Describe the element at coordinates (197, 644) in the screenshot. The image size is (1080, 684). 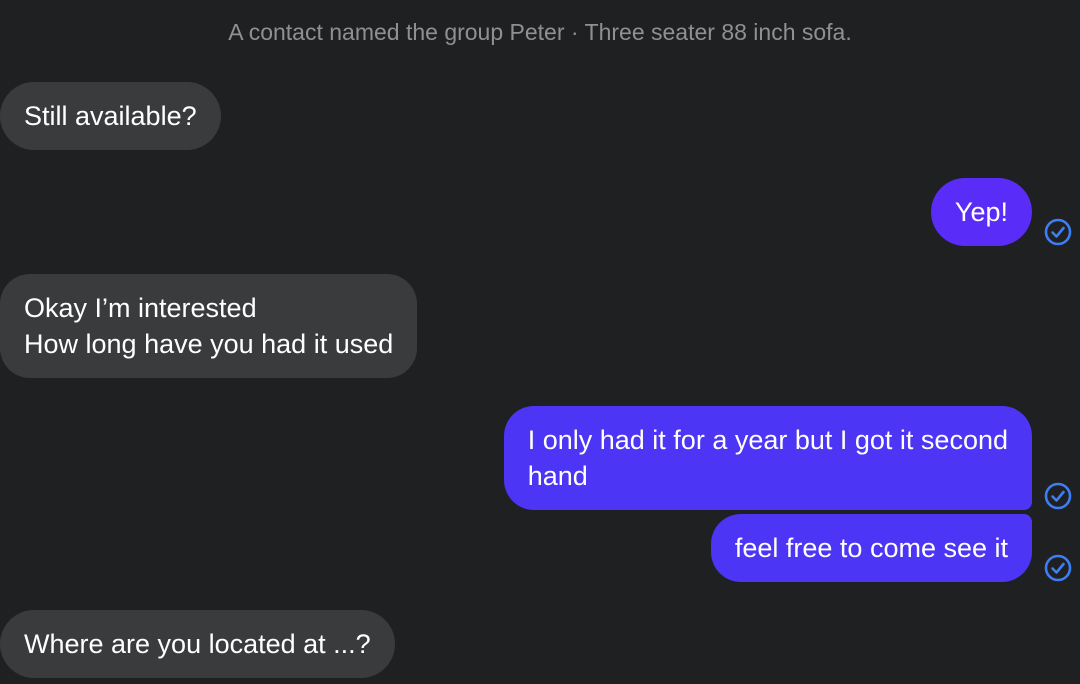
I see `incoming-message: Where are you located at ...?` at that location.